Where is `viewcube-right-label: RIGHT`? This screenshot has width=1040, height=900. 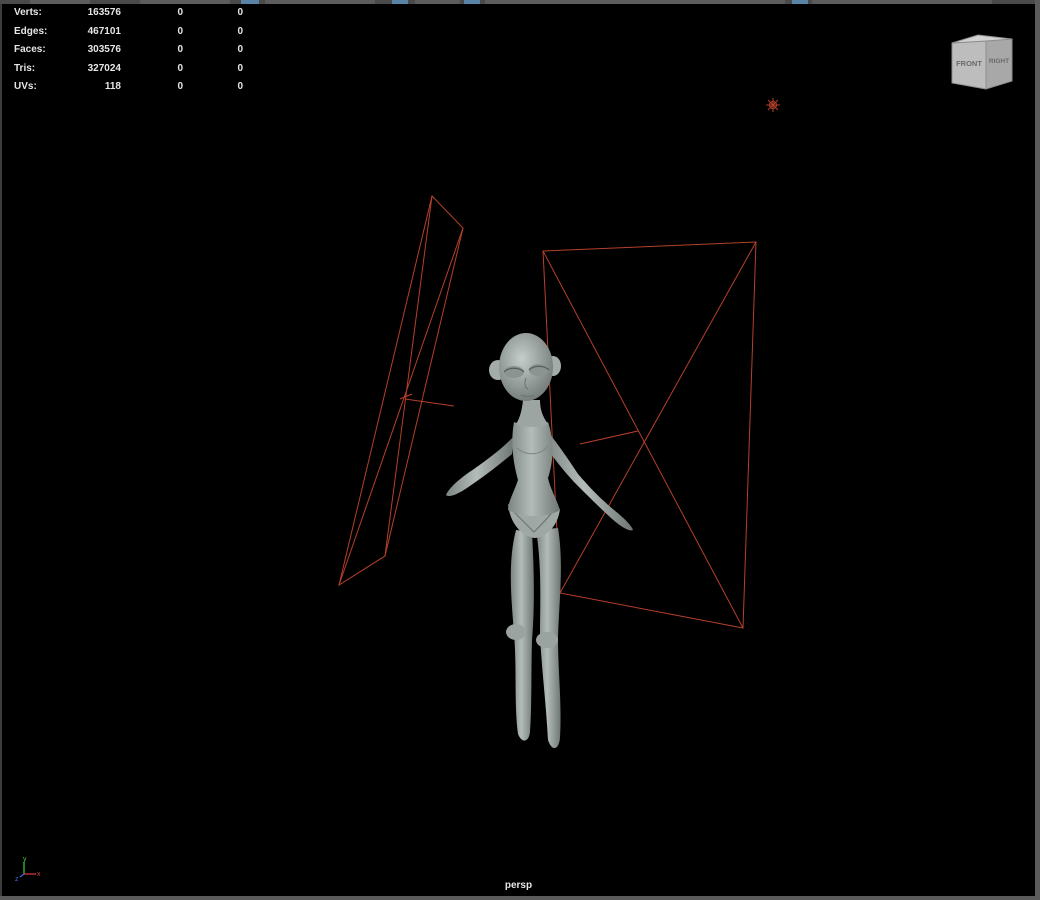 viewcube-right-label: RIGHT is located at coordinates (999, 61).